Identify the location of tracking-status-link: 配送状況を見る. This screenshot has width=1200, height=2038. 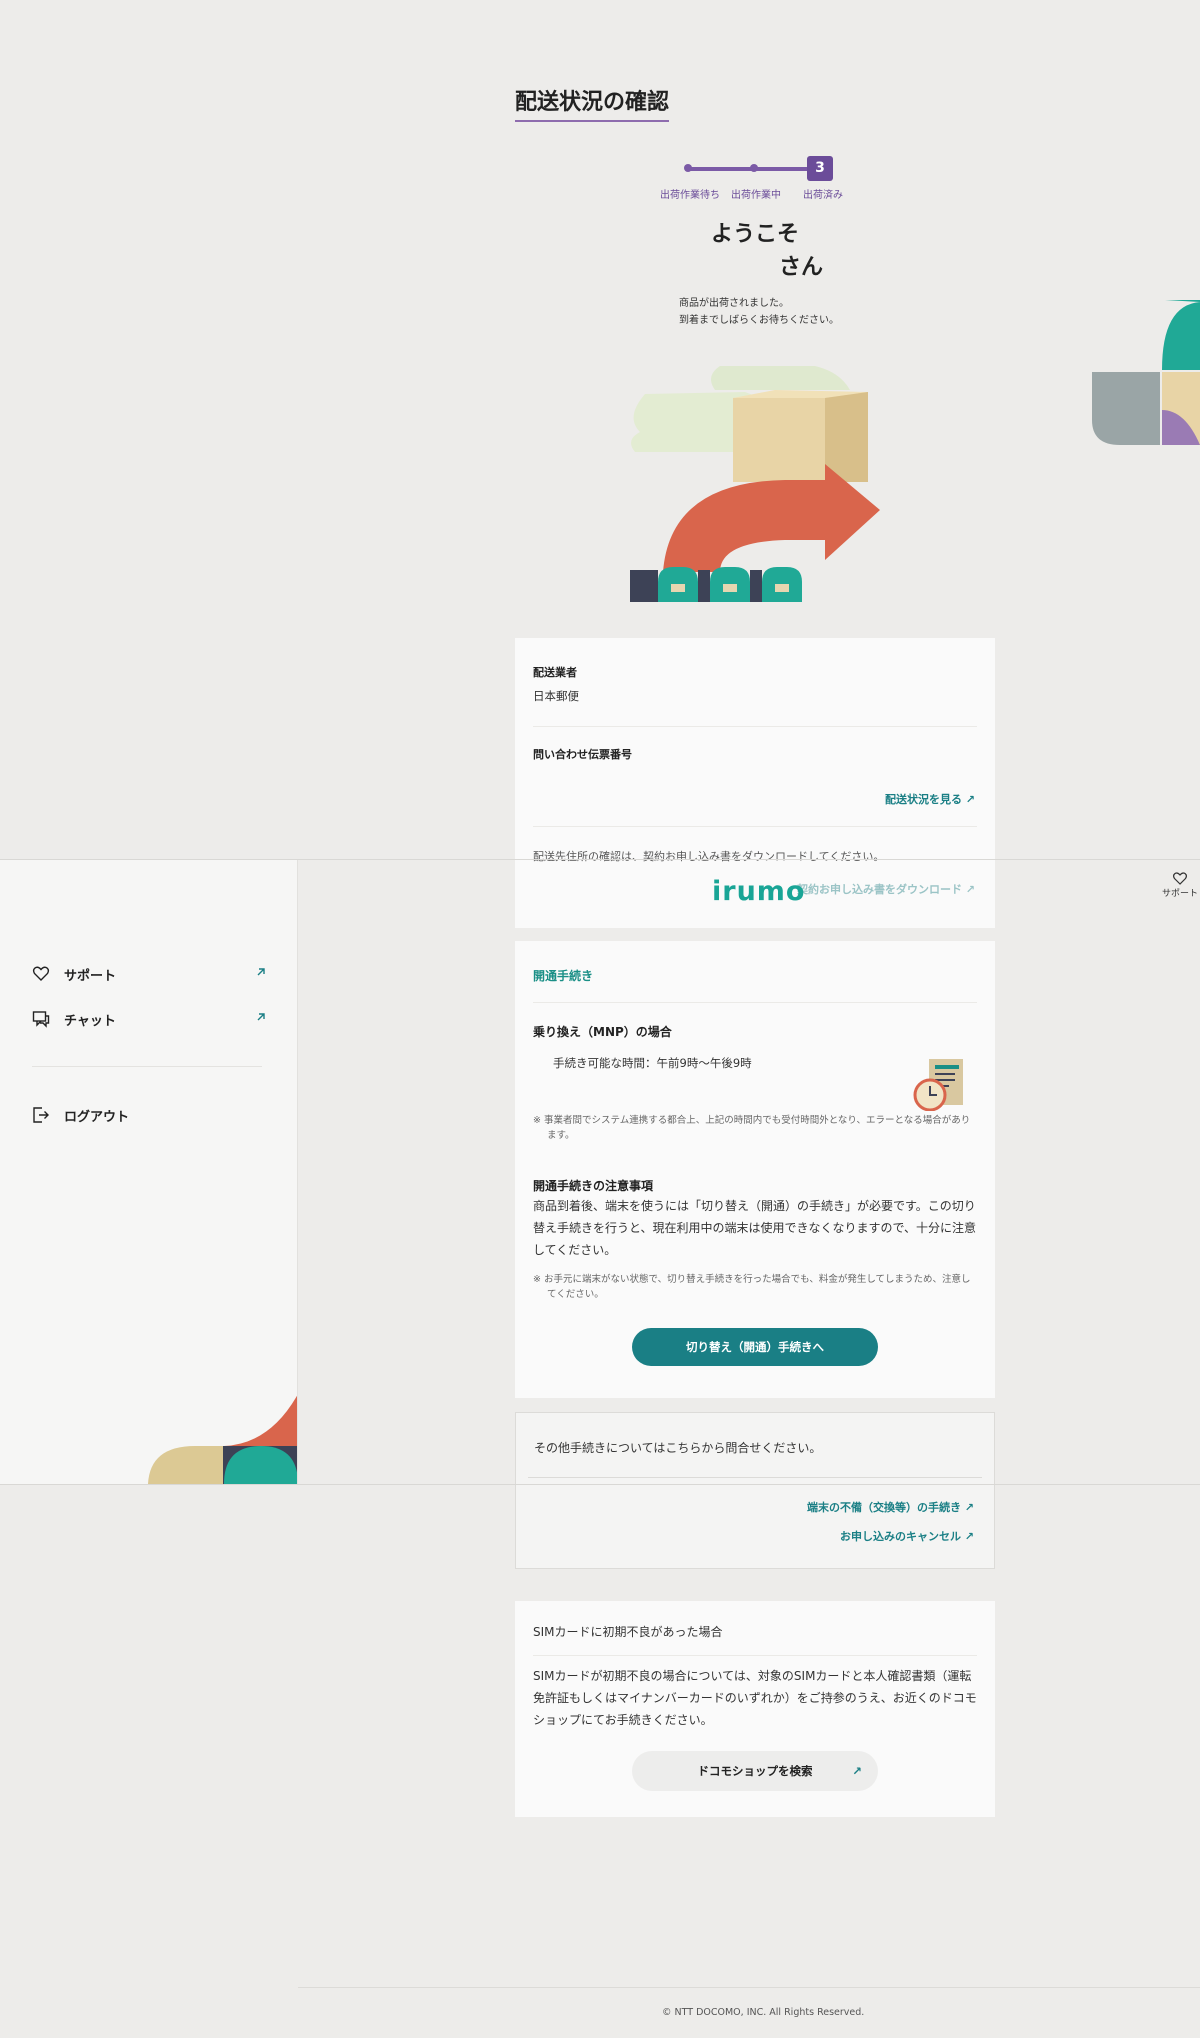
(930, 799).